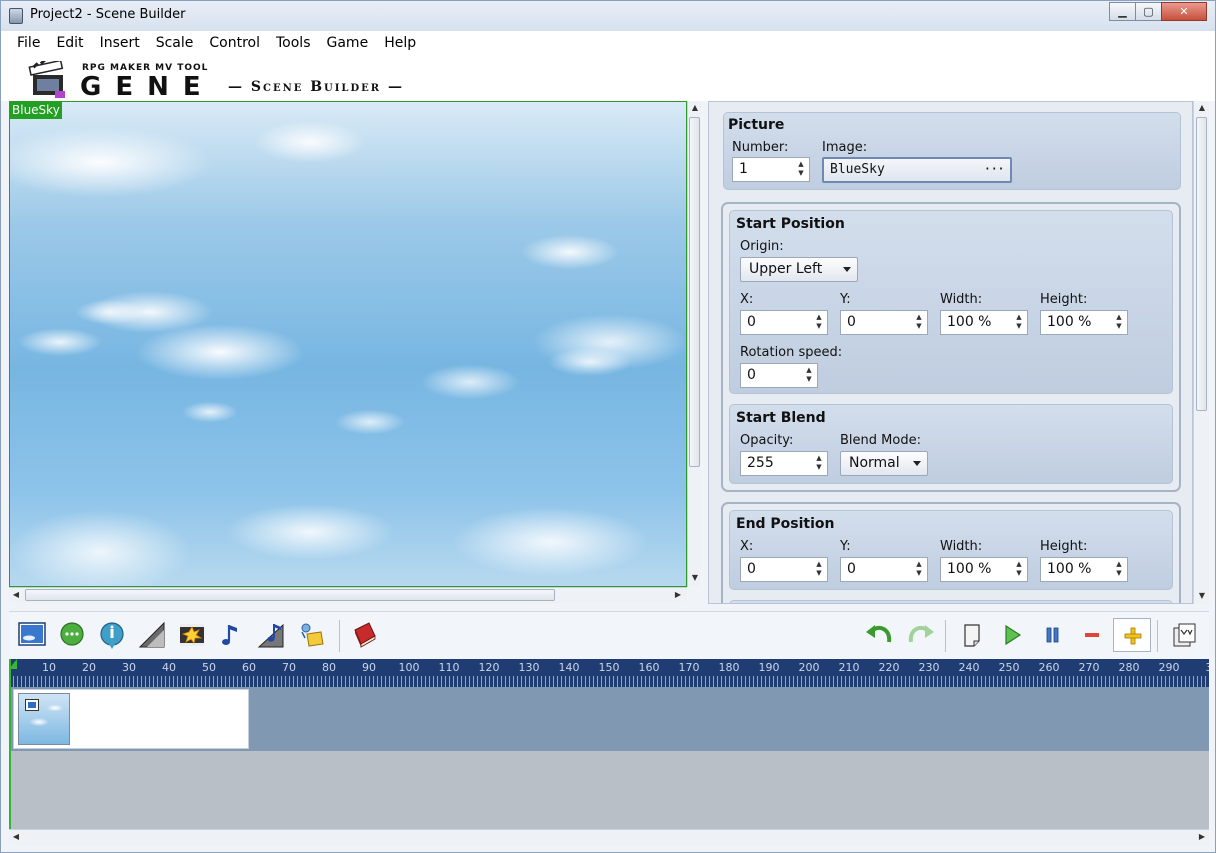 The image size is (1216, 853). Describe the element at coordinates (951, 601) in the screenshot. I see `end-blend-group` at that location.